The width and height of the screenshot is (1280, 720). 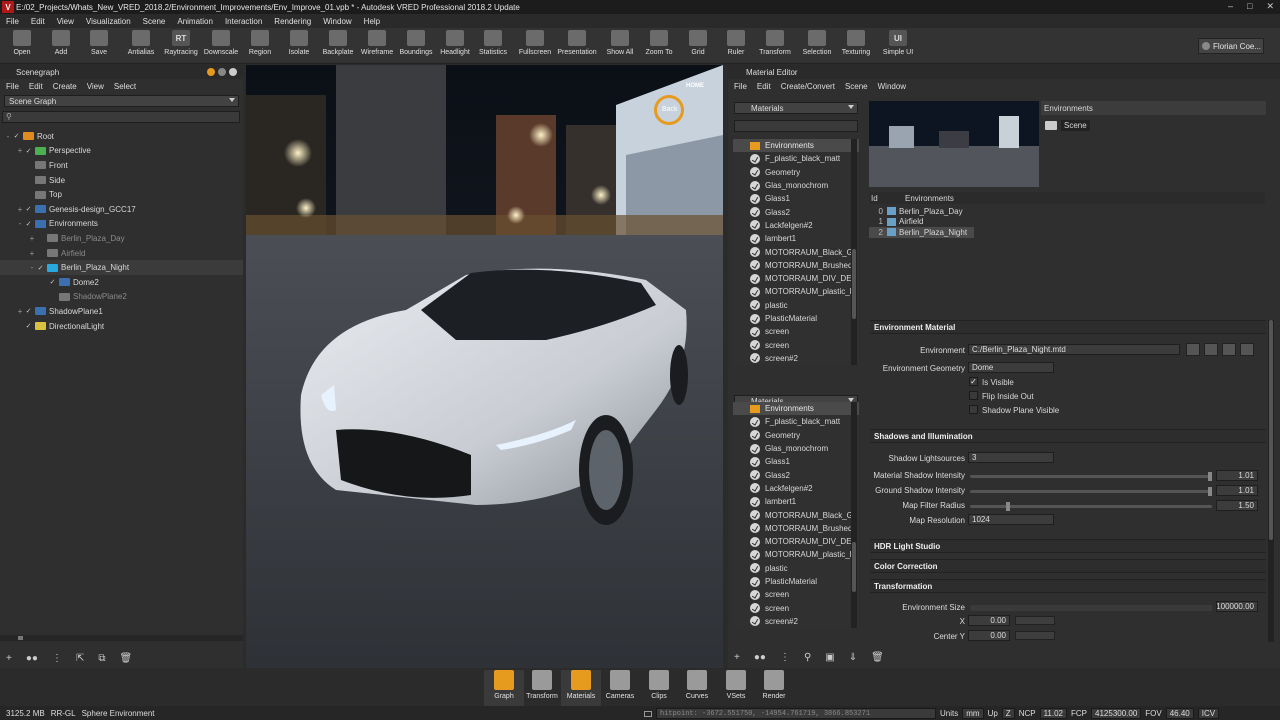 What do you see at coordinates (796, 126) in the screenshot?
I see `materials-search-input` at bounding box center [796, 126].